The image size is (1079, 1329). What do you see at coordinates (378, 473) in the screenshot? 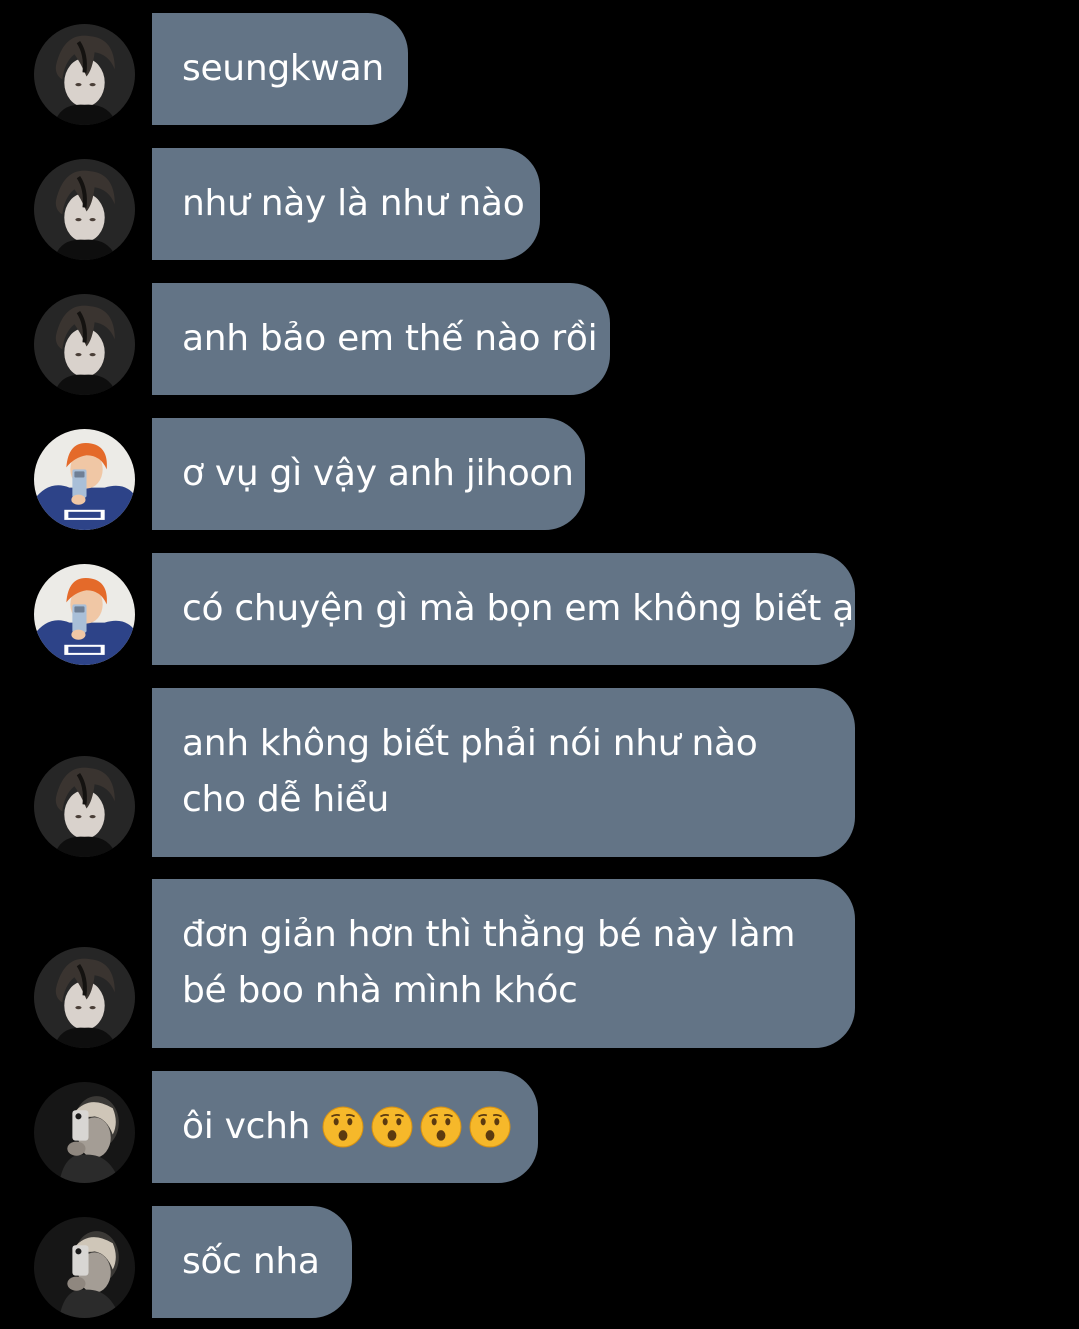
I see `message-text: ơ vụ gì vậy anh jihoon` at bounding box center [378, 473].